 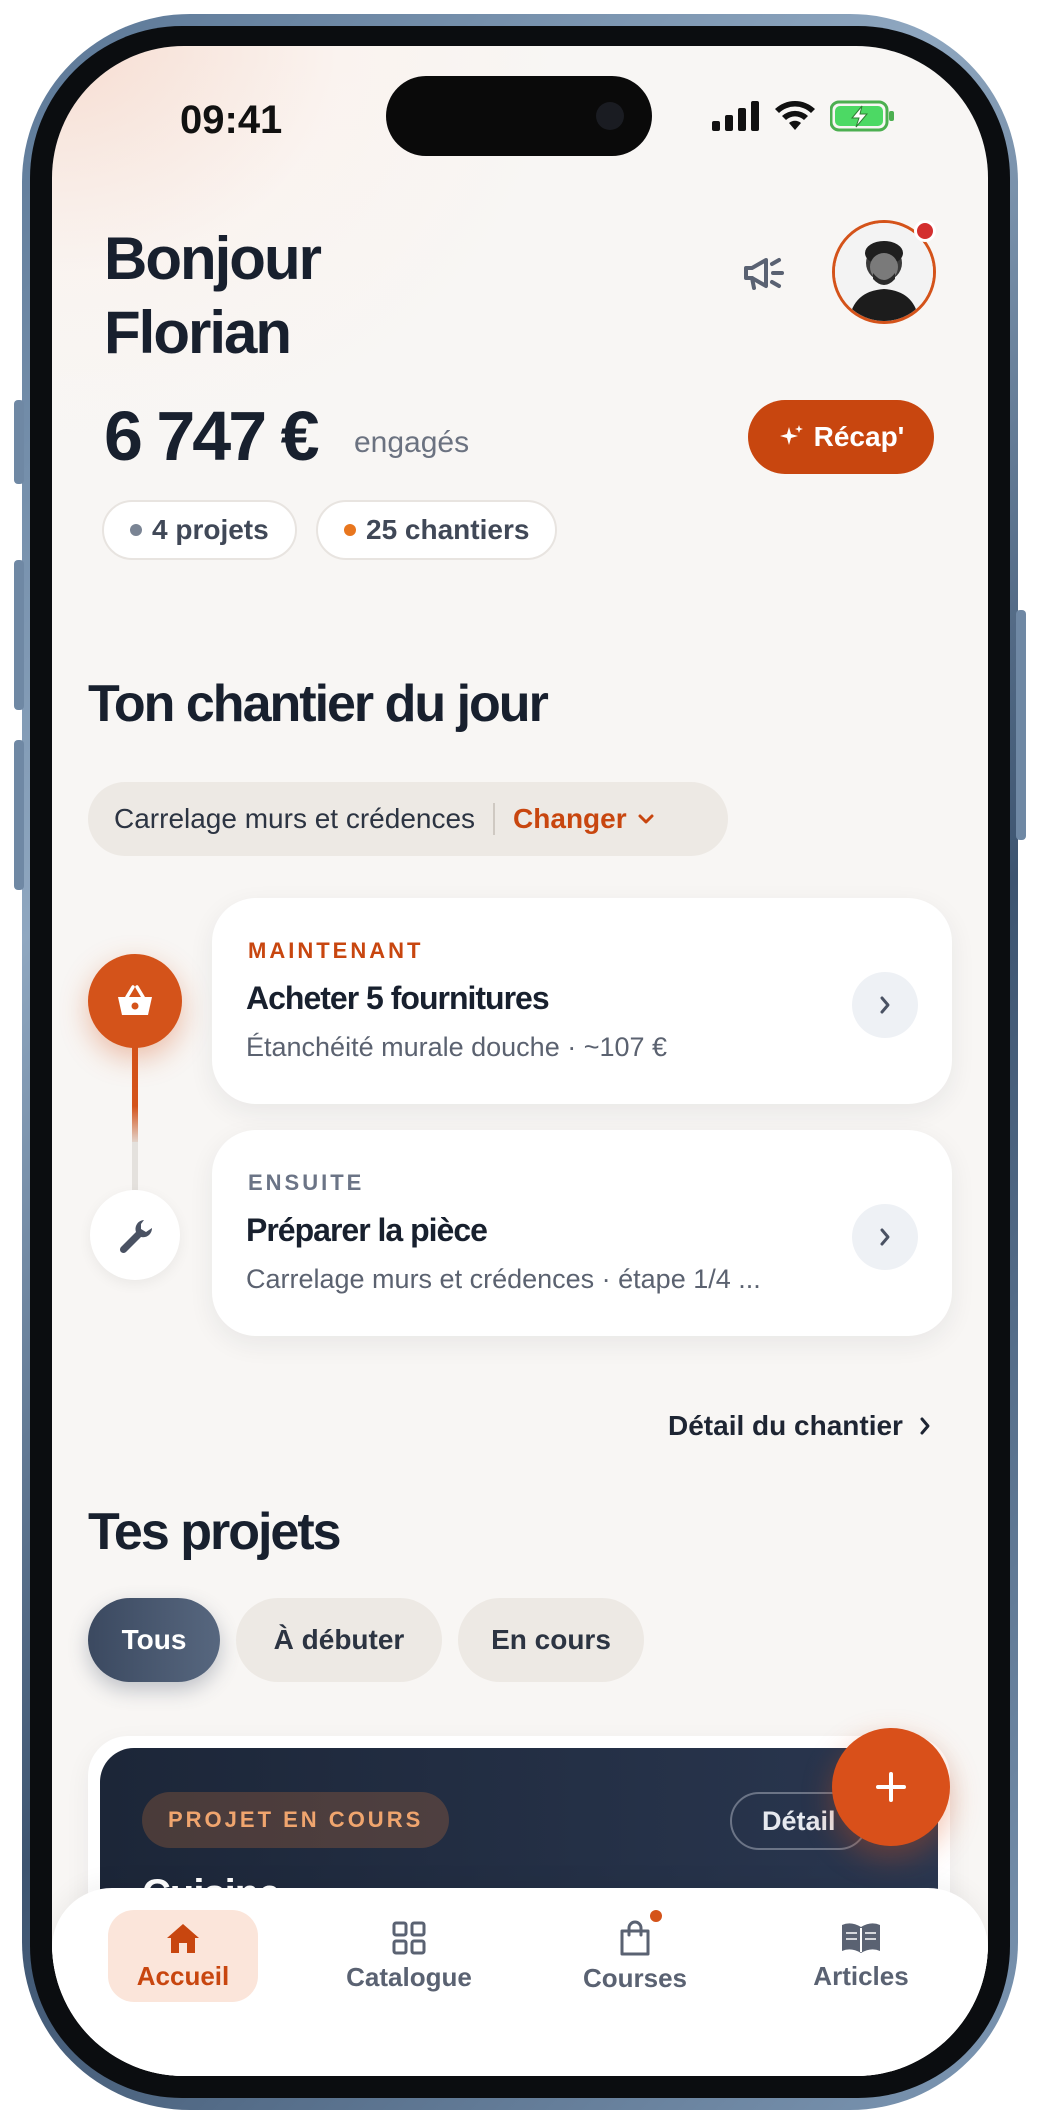 I want to click on dynamic-island, so click(x=519, y=116).